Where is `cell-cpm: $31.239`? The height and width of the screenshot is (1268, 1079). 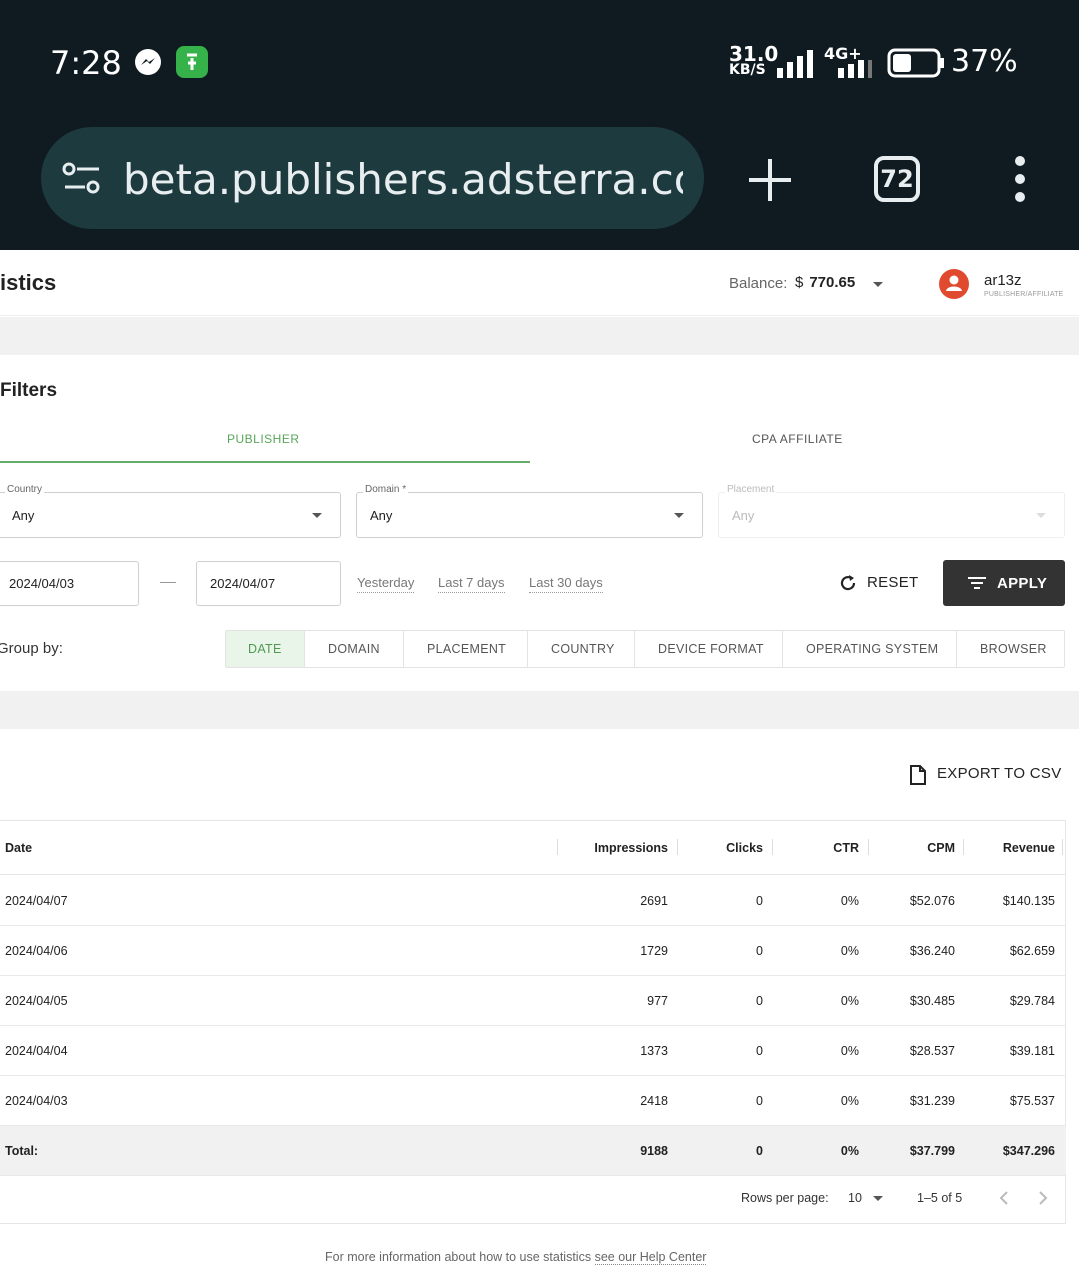
cell-cpm: $31.239 is located at coordinates (932, 1101).